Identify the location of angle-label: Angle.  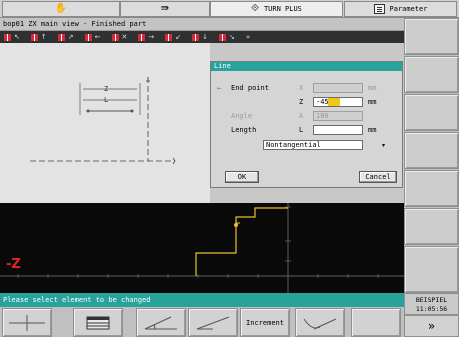
(242, 116).